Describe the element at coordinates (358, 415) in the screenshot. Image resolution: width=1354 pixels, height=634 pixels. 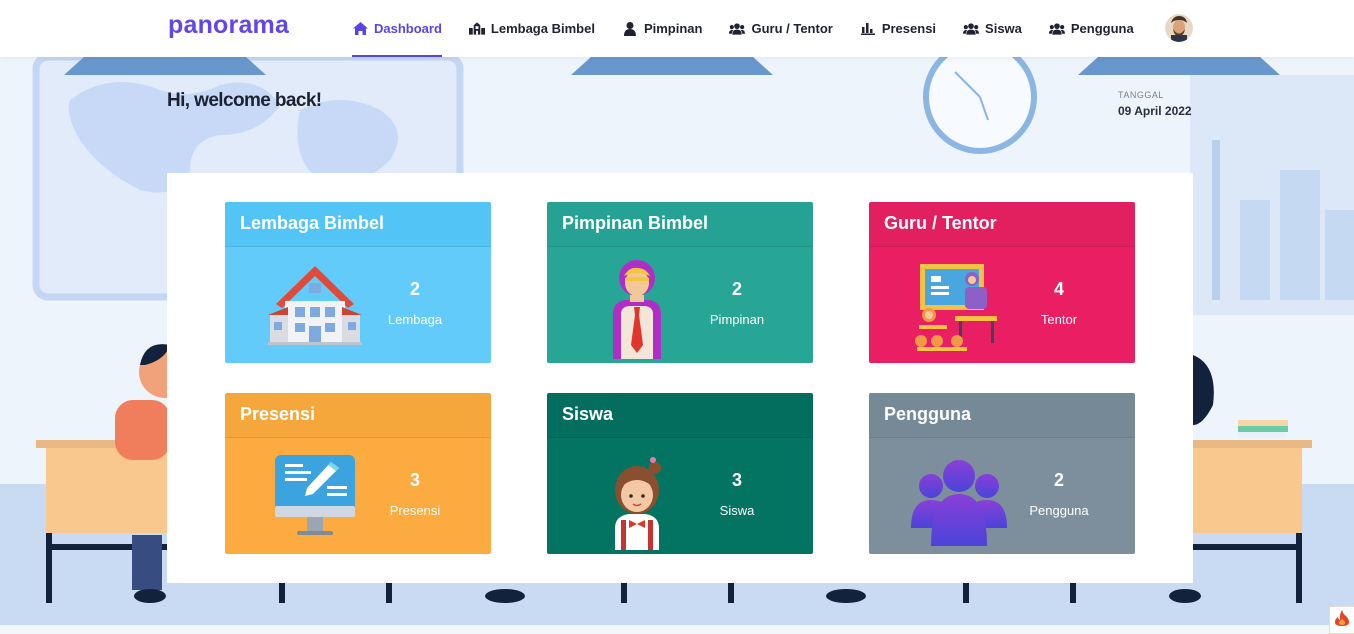
I see `card-title: Presensi` at that location.